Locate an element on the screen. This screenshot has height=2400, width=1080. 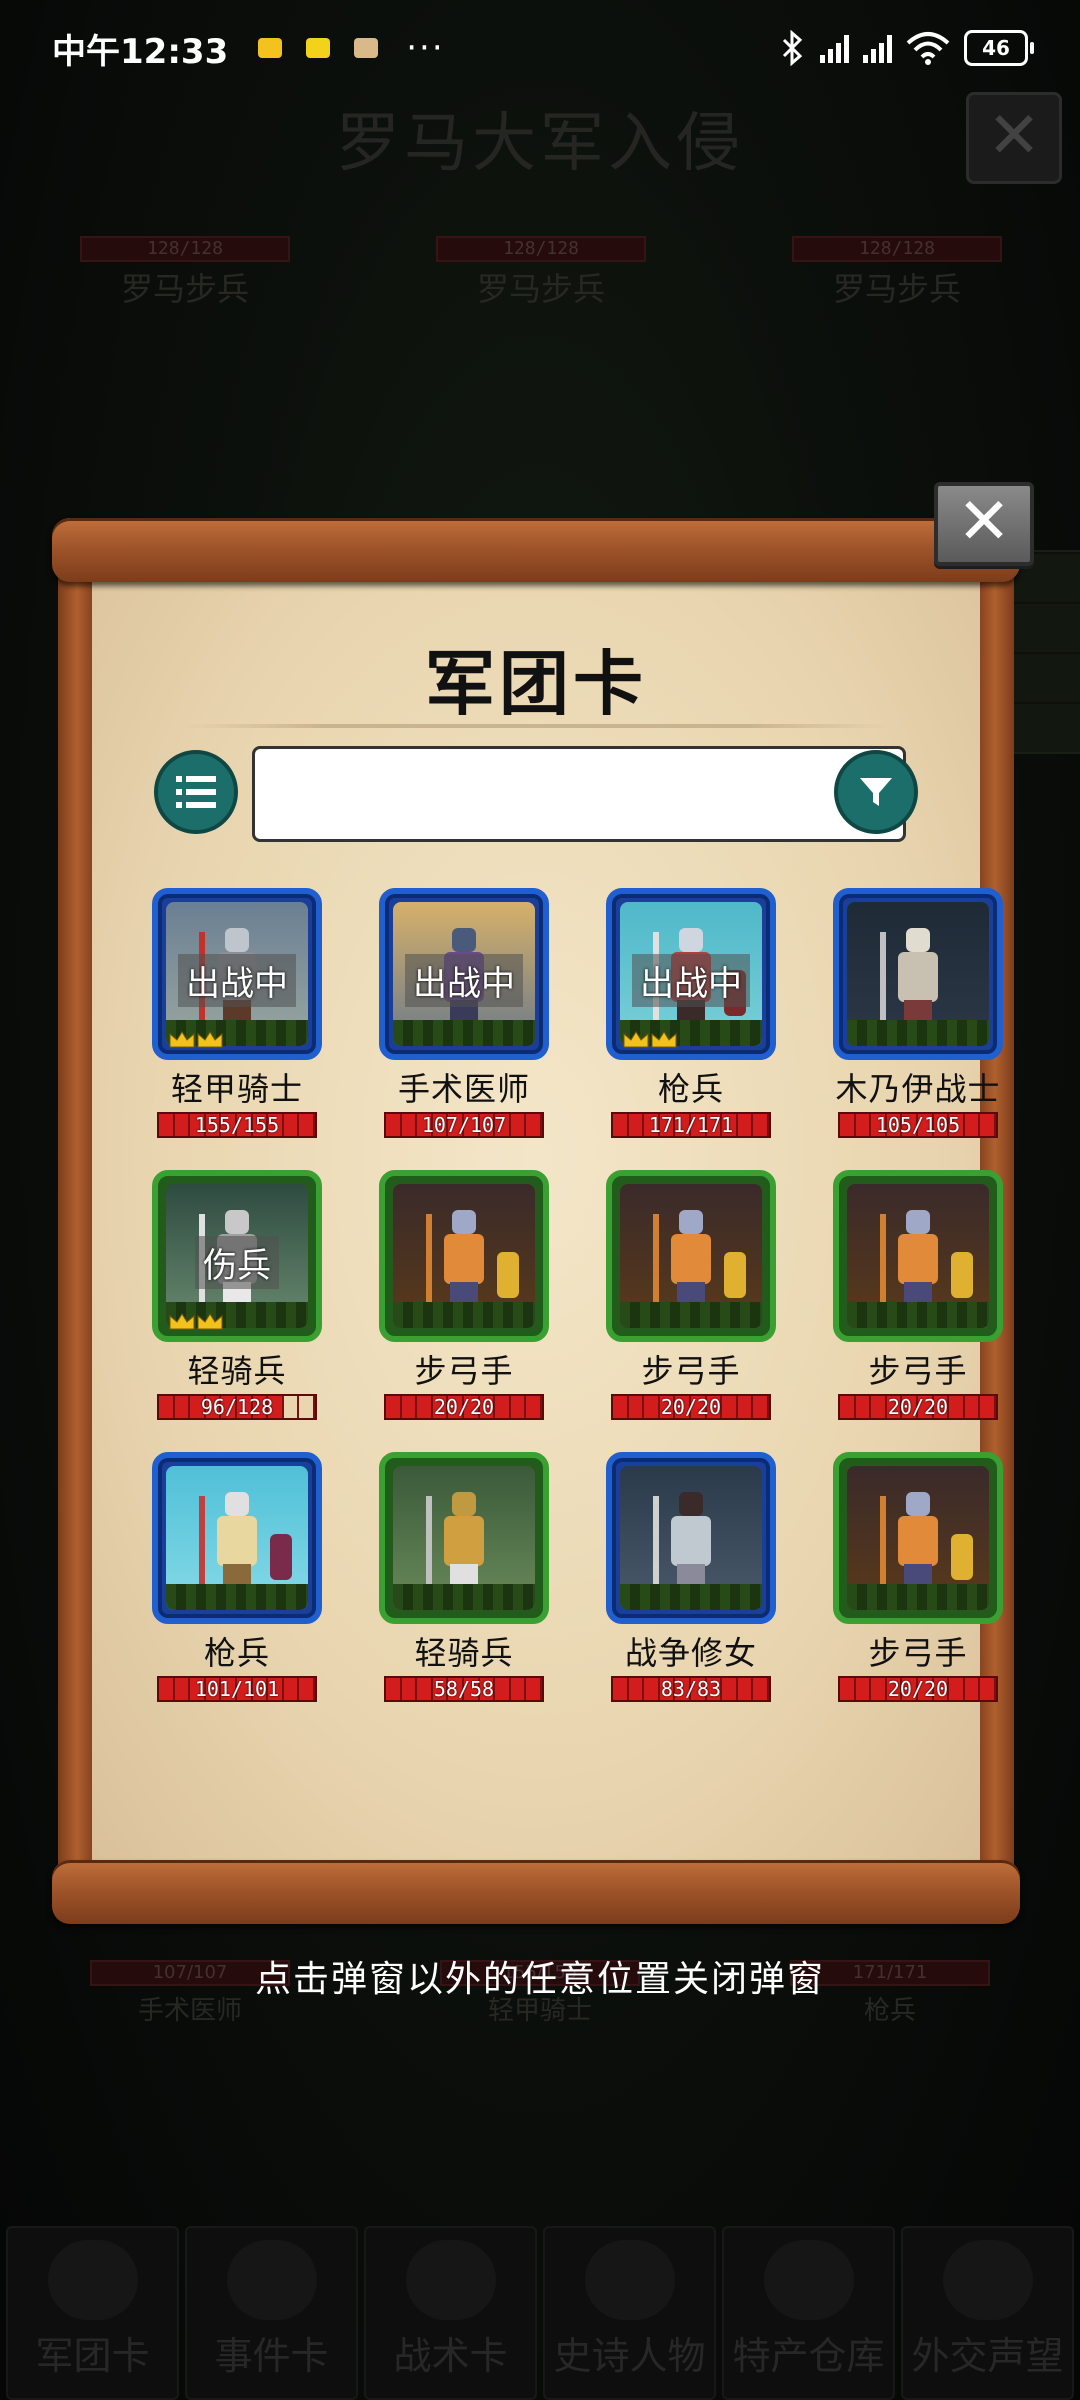
title-divider is located at coordinates (536, 726).